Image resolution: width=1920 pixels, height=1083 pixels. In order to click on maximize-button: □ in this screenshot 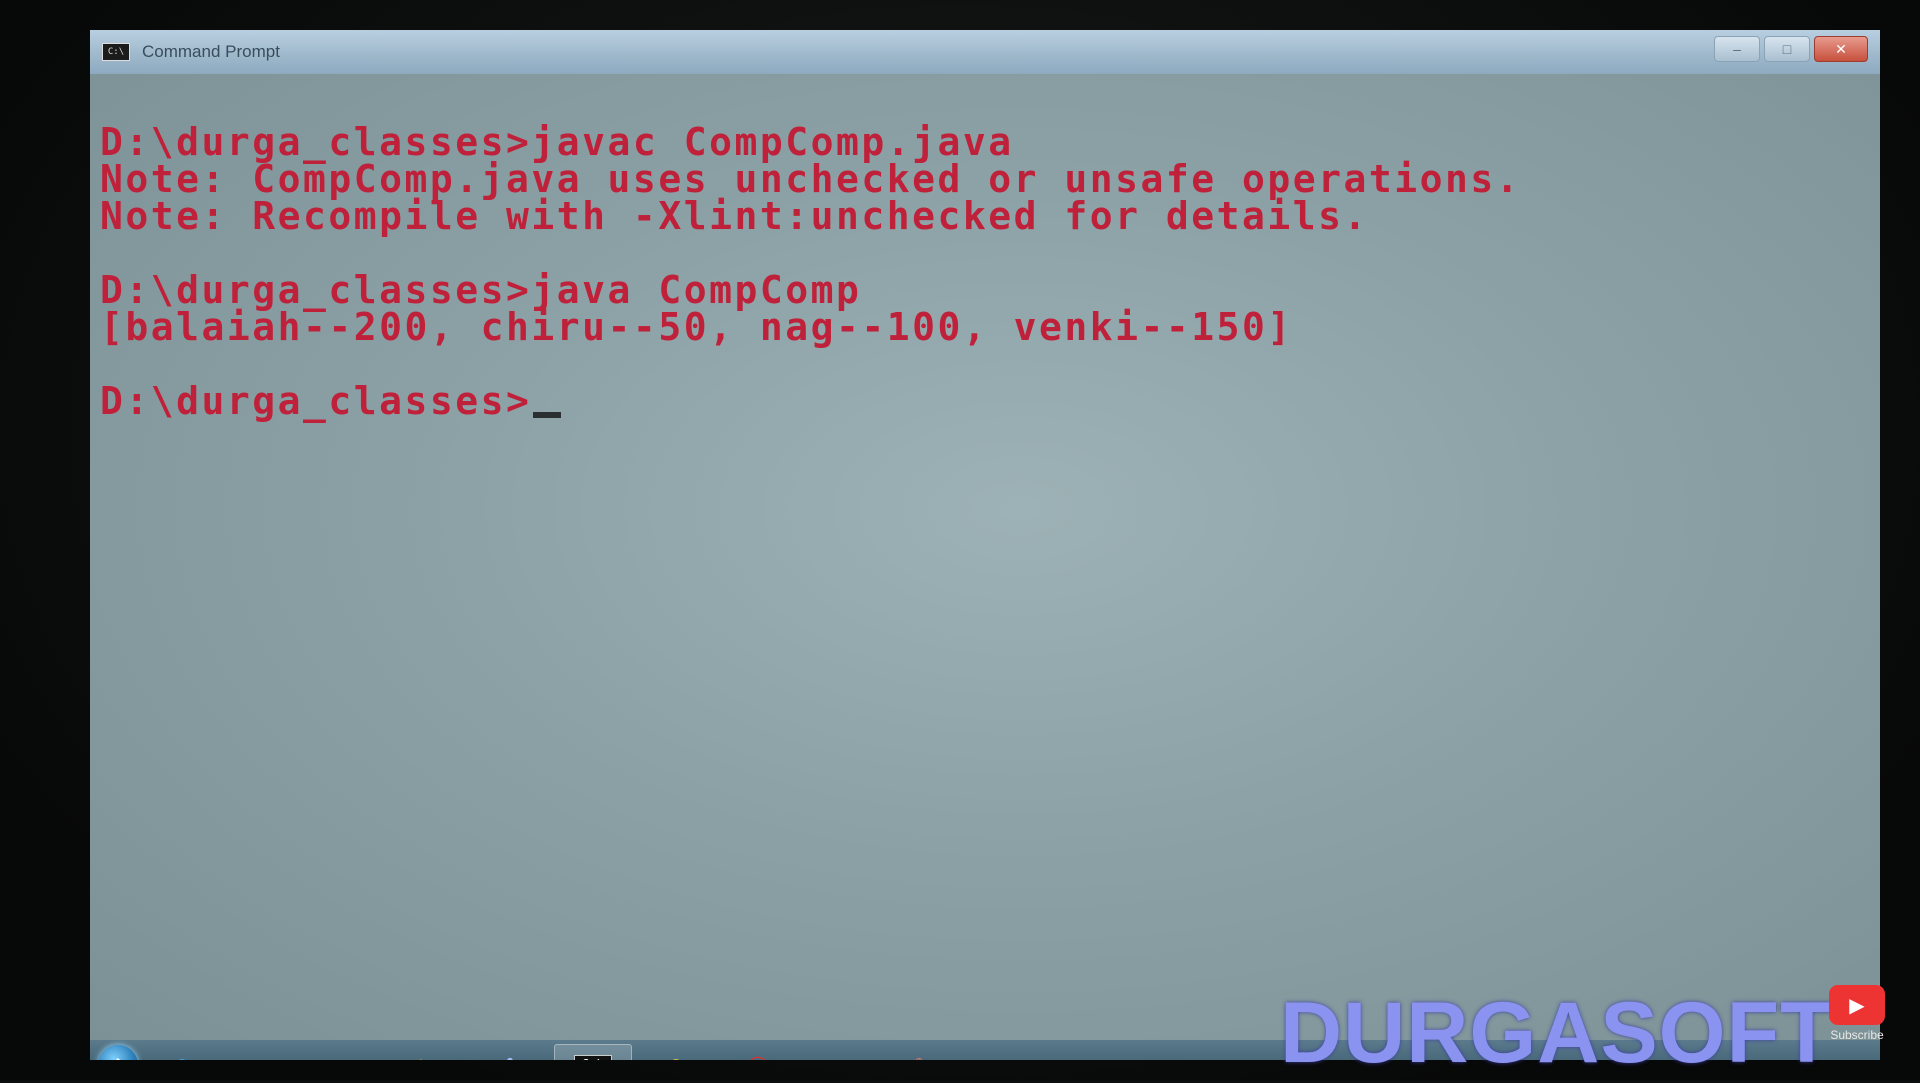, I will do `click(1787, 49)`.